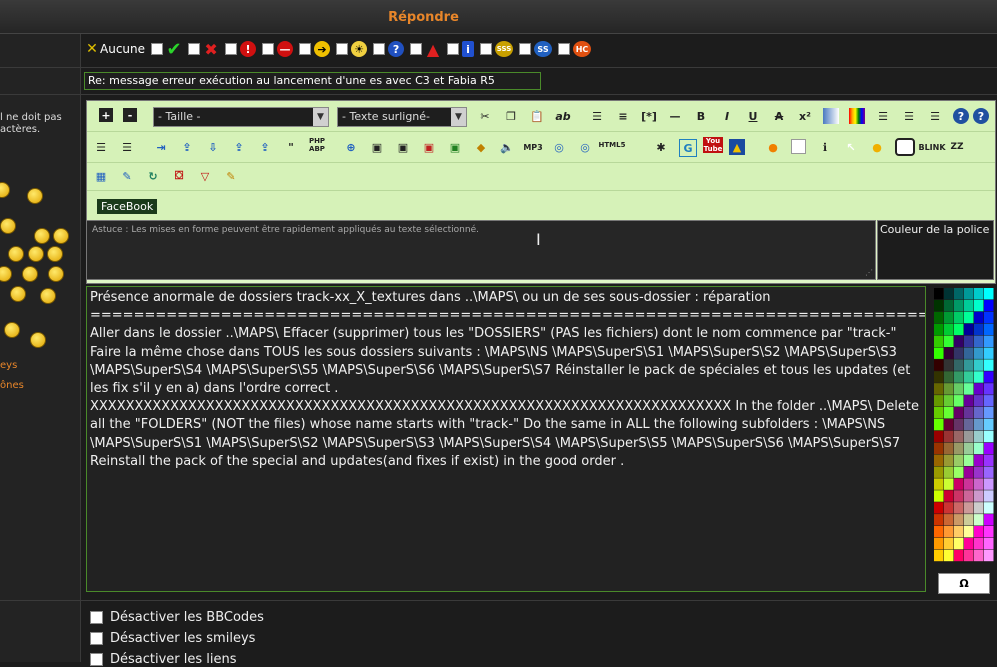  Describe the element at coordinates (727, 116) in the screenshot. I see `italic-icon: I` at that location.